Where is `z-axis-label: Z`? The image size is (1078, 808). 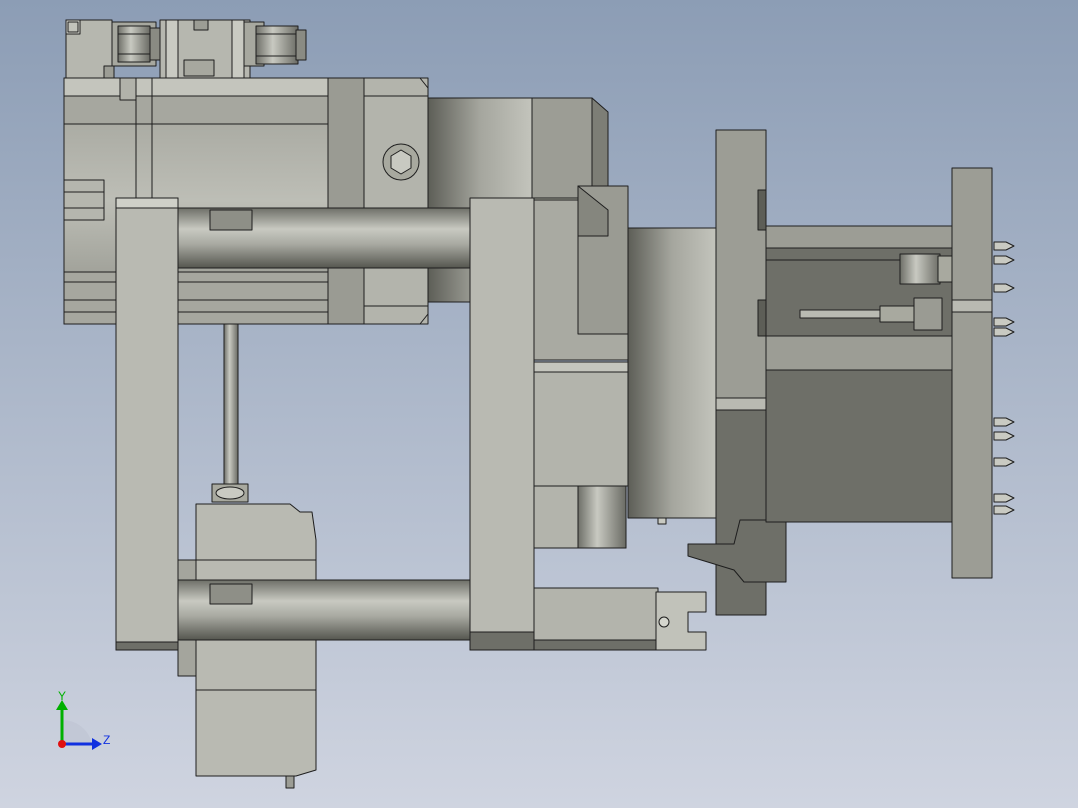 z-axis-label: Z is located at coordinates (106, 740).